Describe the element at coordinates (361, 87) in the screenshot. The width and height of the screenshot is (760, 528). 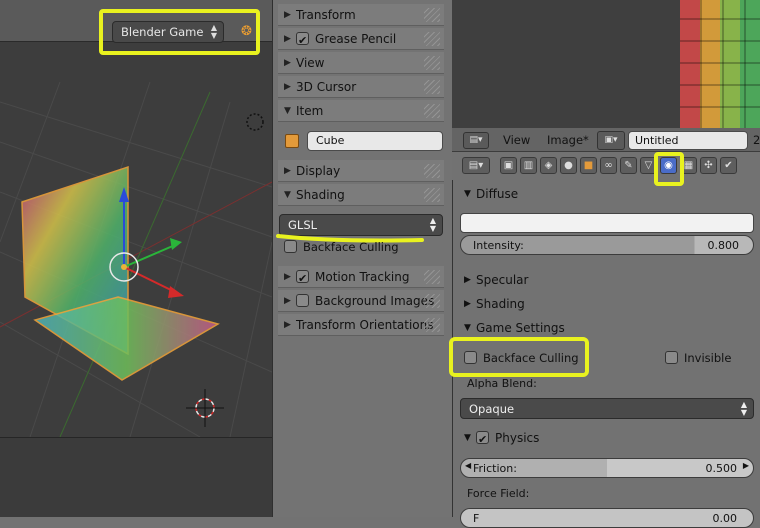
I see `panel-3d-cursor: ▶ 3D Cursor` at that location.